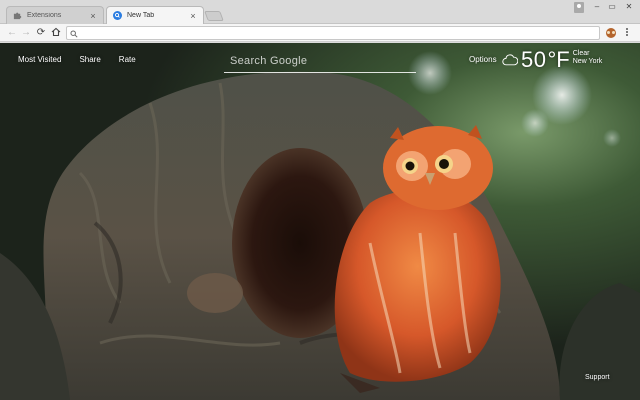 The height and width of the screenshot is (400, 640). What do you see at coordinates (483, 59) in the screenshot?
I see `options-link: Options` at bounding box center [483, 59].